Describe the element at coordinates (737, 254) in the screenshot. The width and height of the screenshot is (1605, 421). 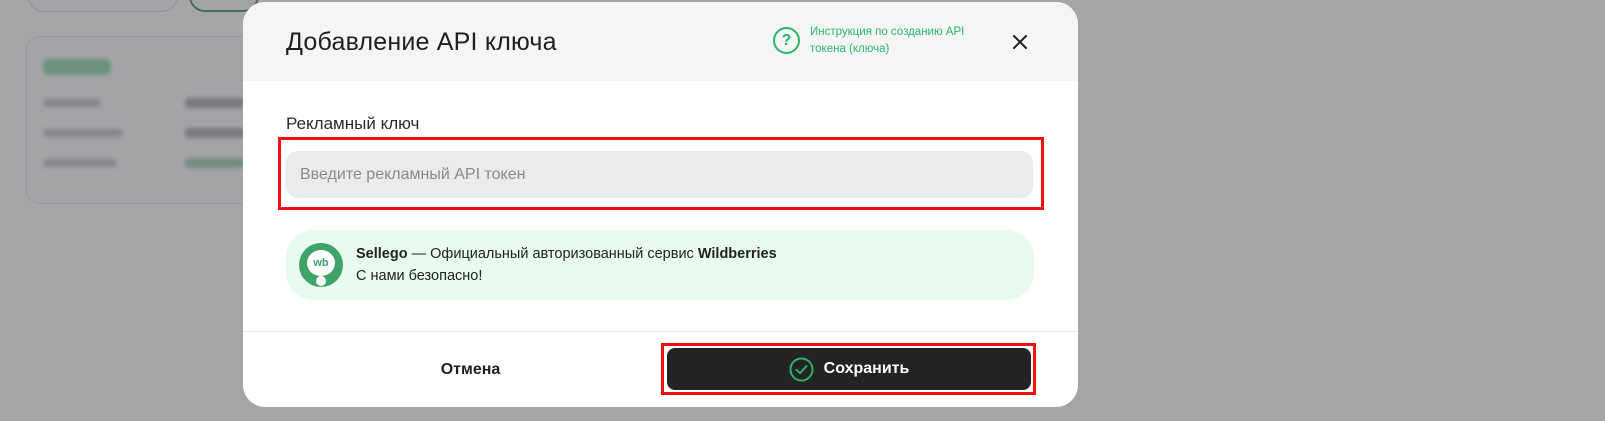
I see `platform-name: Wildberries` at that location.